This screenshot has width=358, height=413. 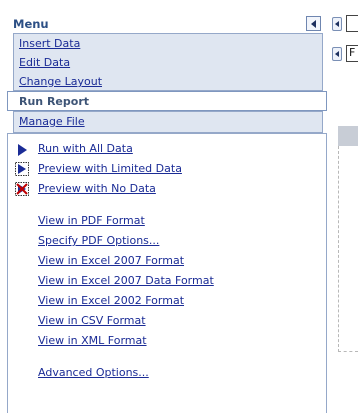 I want to click on menu-item-manage-file: Manage File, so click(x=52, y=121).